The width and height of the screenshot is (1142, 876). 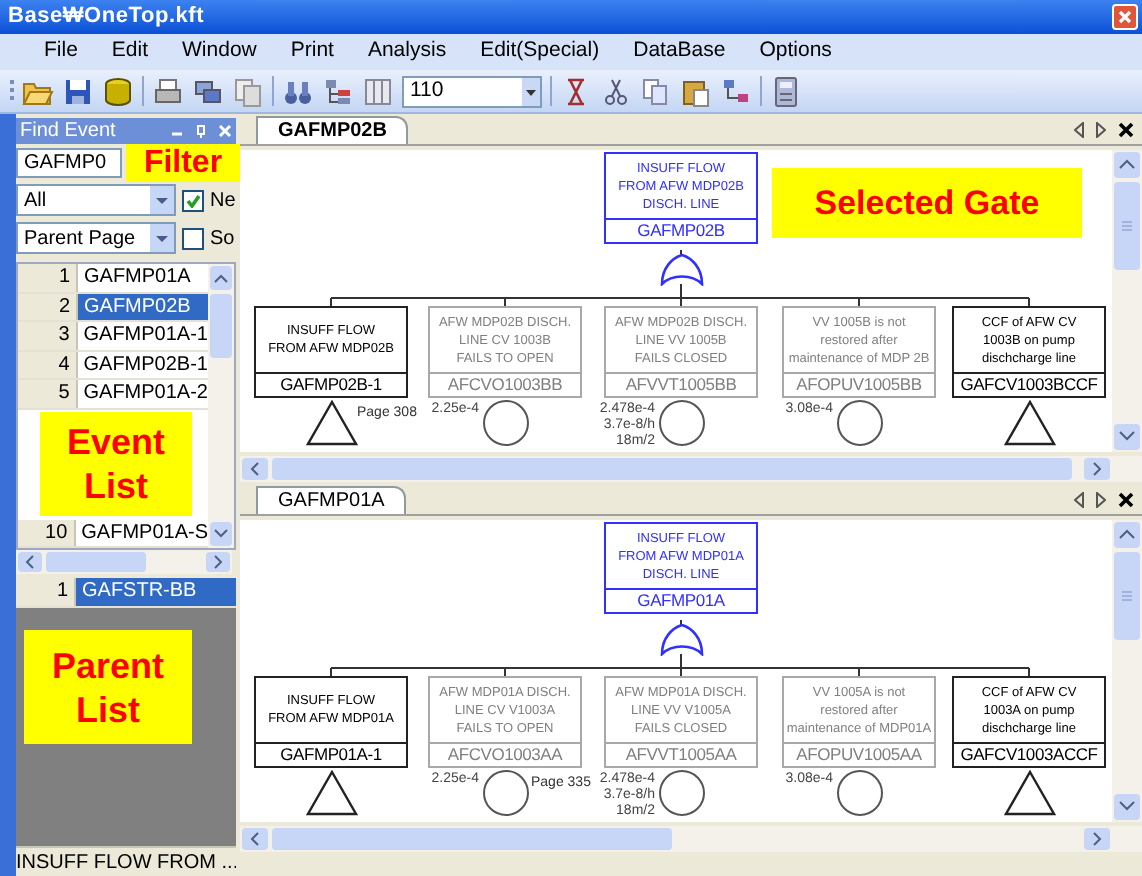 What do you see at coordinates (96, 200) in the screenshot?
I see `dropdown: All` at bounding box center [96, 200].